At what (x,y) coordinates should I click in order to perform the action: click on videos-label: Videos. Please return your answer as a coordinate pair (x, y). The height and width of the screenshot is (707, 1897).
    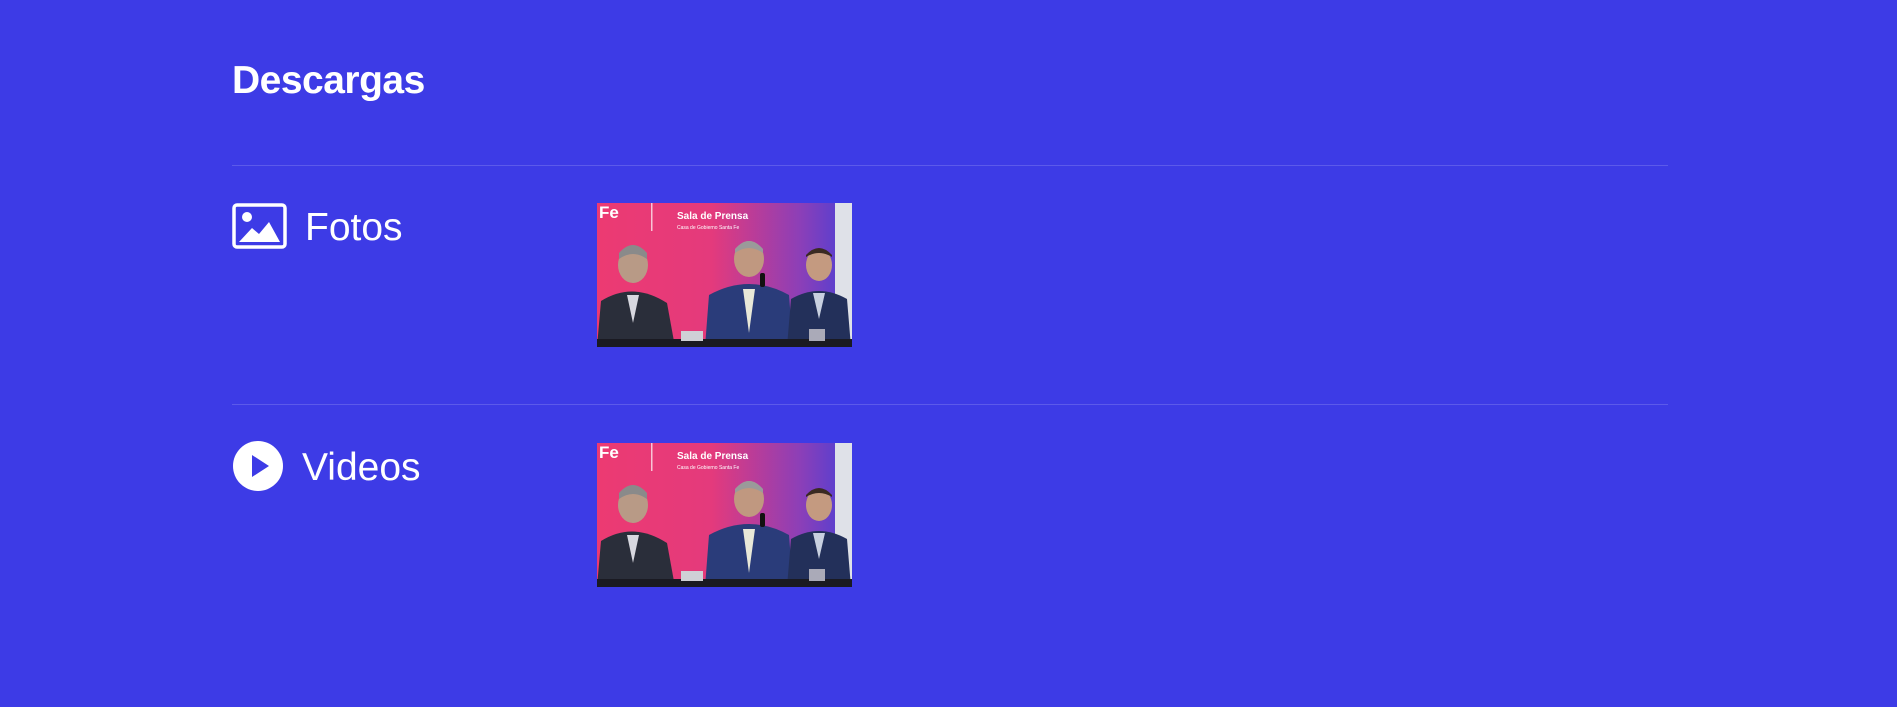
    Looking at the image, I should click on (361, 467).